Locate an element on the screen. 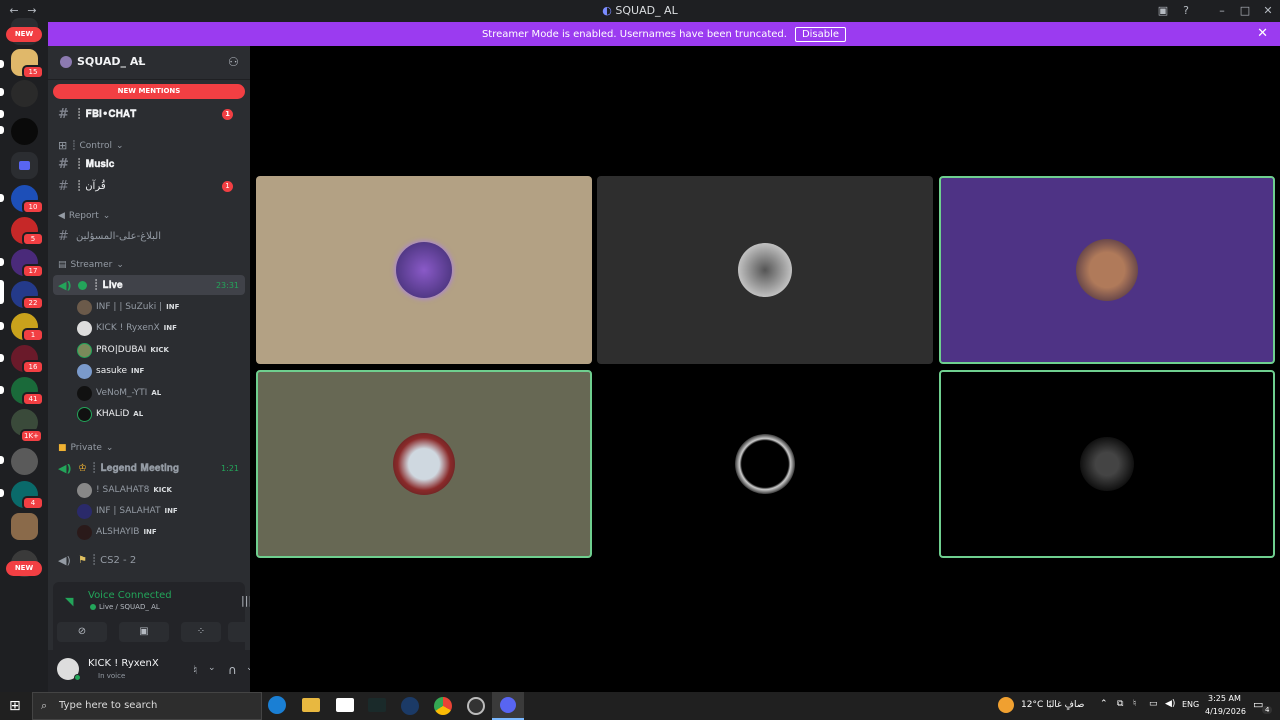  folder-icon is located at coordinates (24, 165).